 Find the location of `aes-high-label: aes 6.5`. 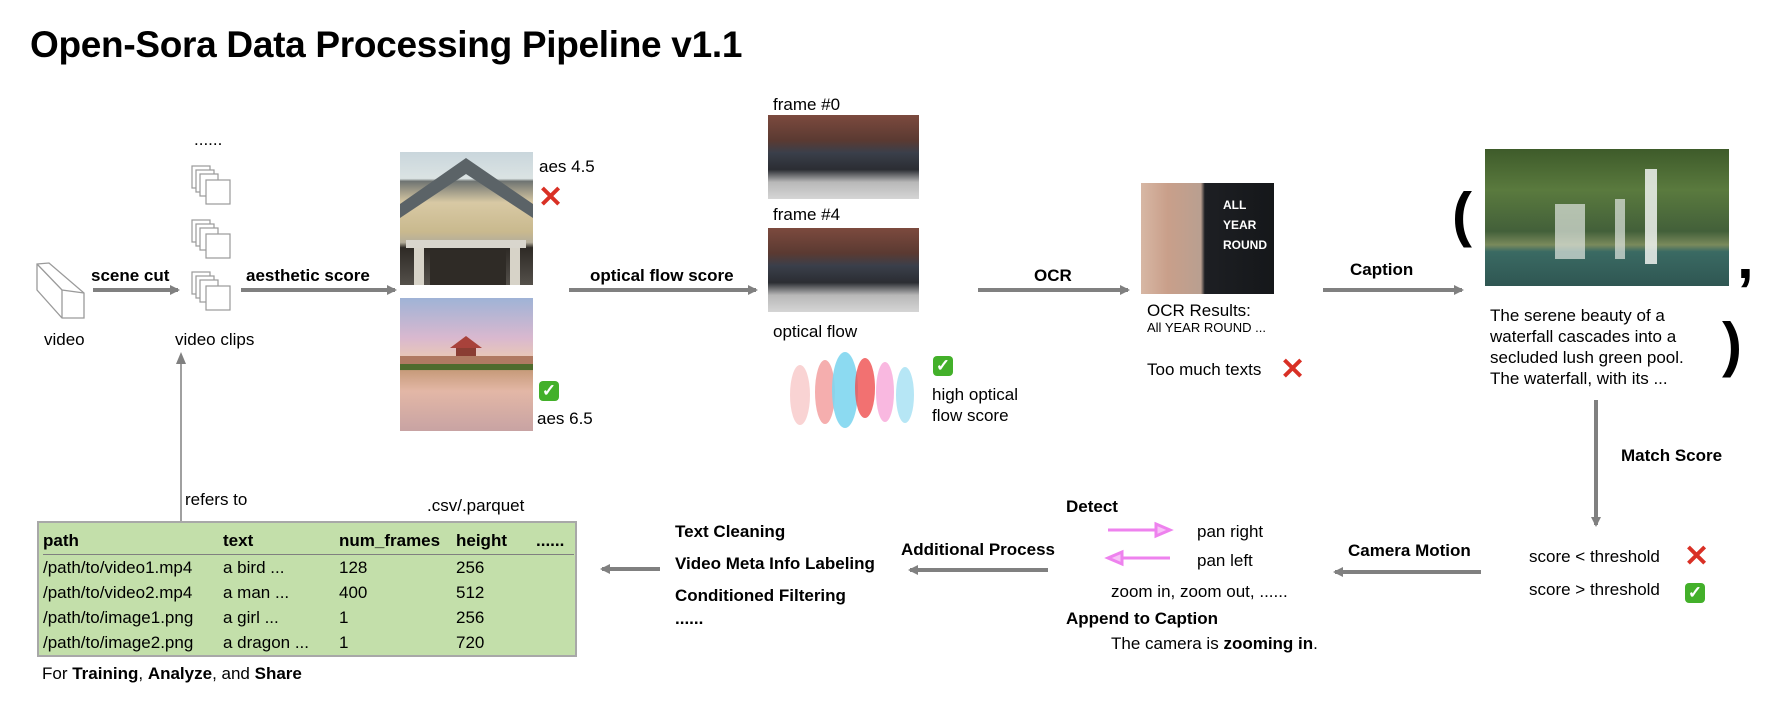

aes-high-label: aes 6.5 is located at coordinates (565, 418).